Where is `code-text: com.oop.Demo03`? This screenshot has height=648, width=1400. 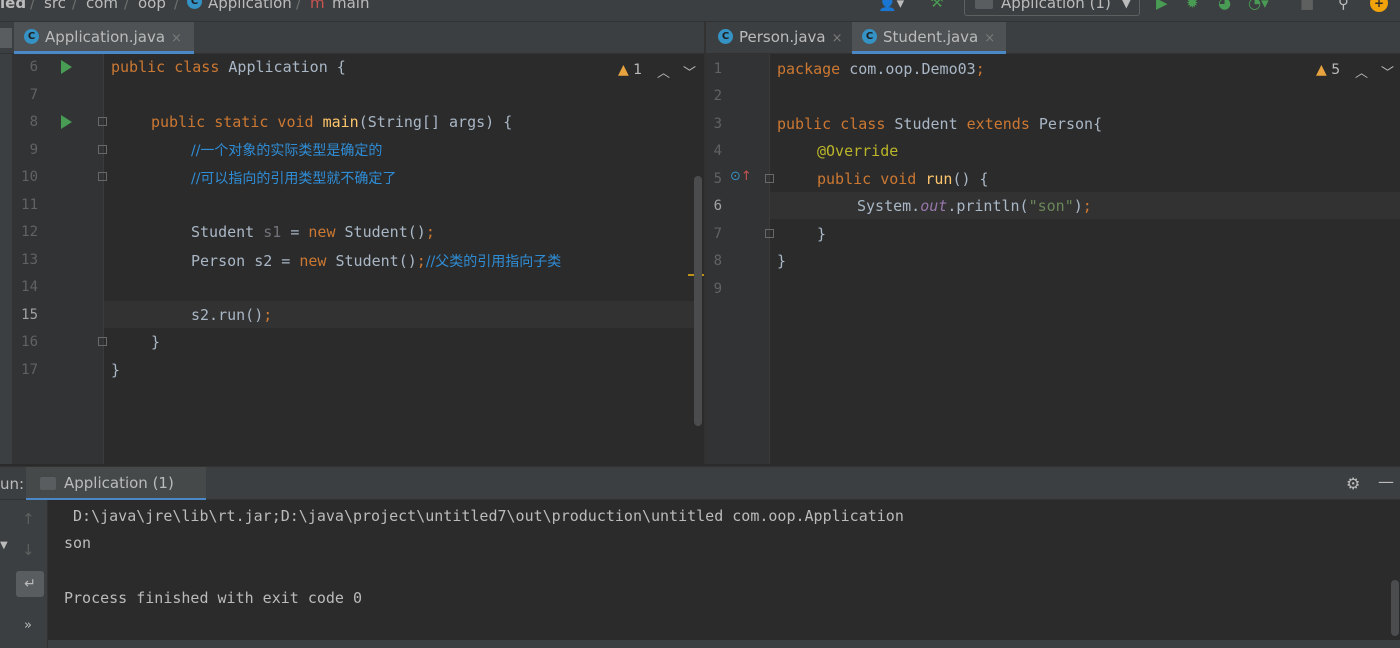 code-text: com.oop.Demo03 is located at coordinates (908, 69).